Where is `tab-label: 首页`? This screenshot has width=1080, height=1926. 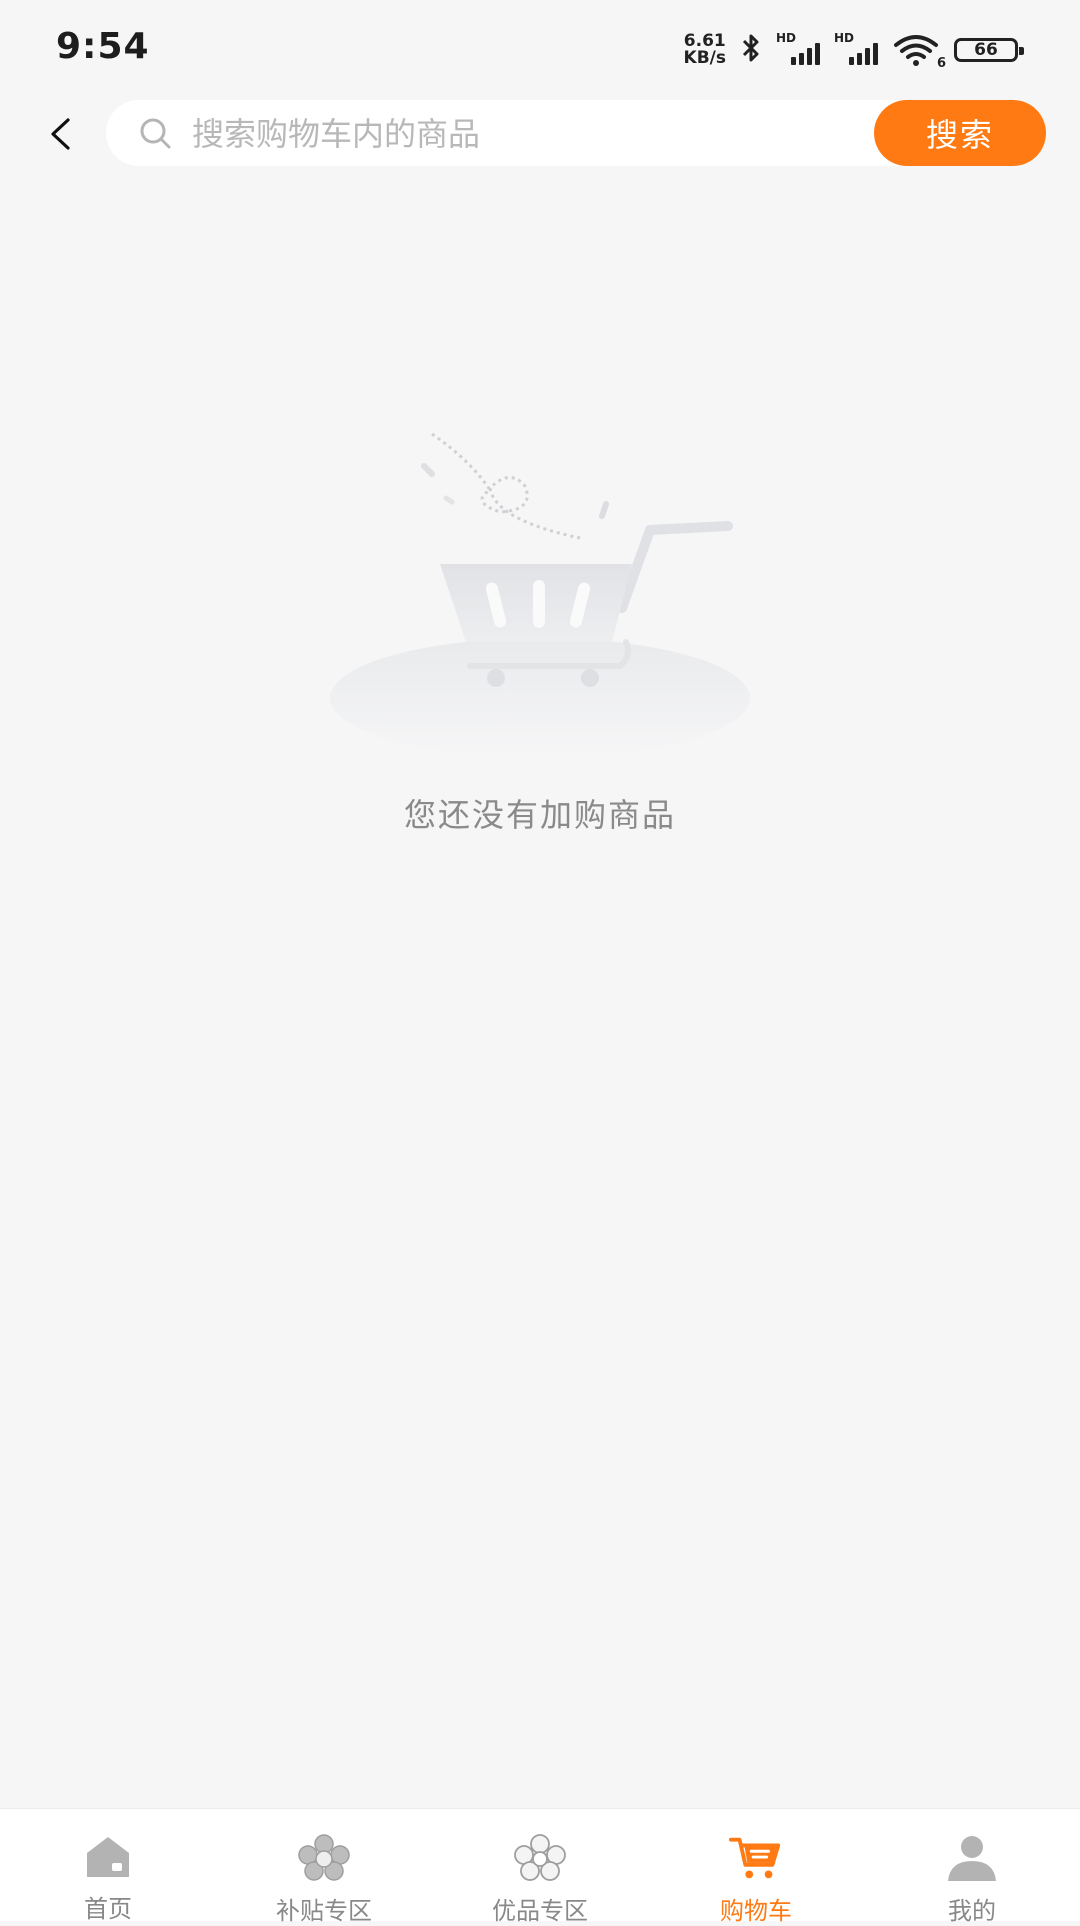
tab-label: 首页 is located at coordinates (108, 1909).